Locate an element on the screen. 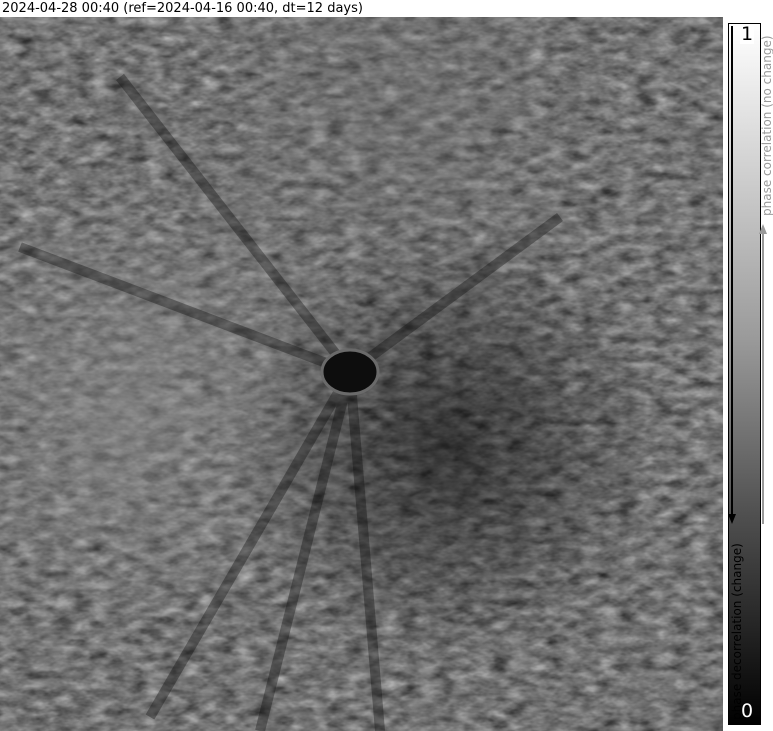 This screenshot has height=731, width=773. arrow-down-icon is located at coordinates (732, 275).